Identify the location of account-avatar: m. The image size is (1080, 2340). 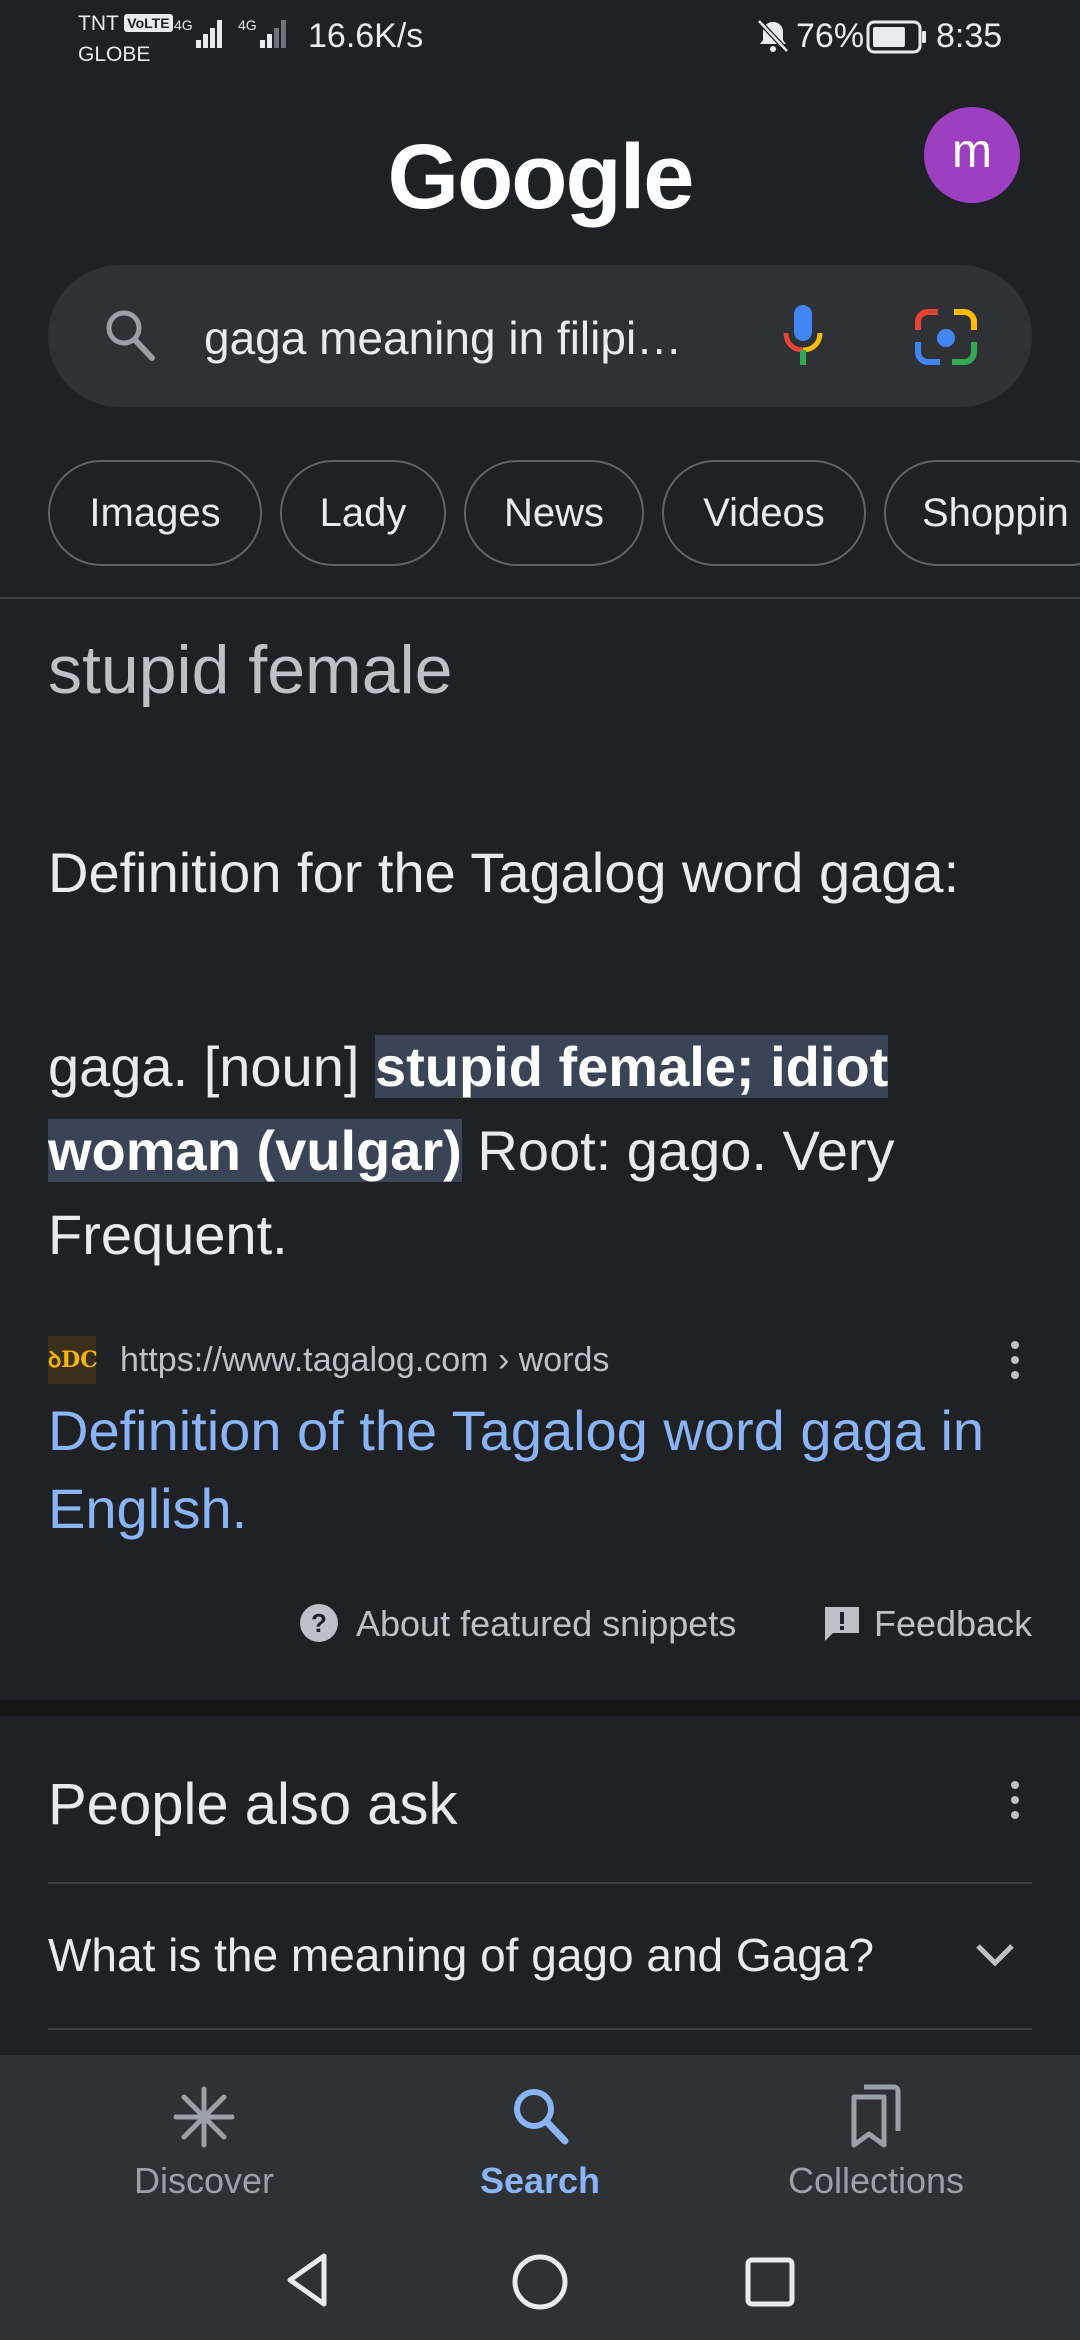
(972, 155).